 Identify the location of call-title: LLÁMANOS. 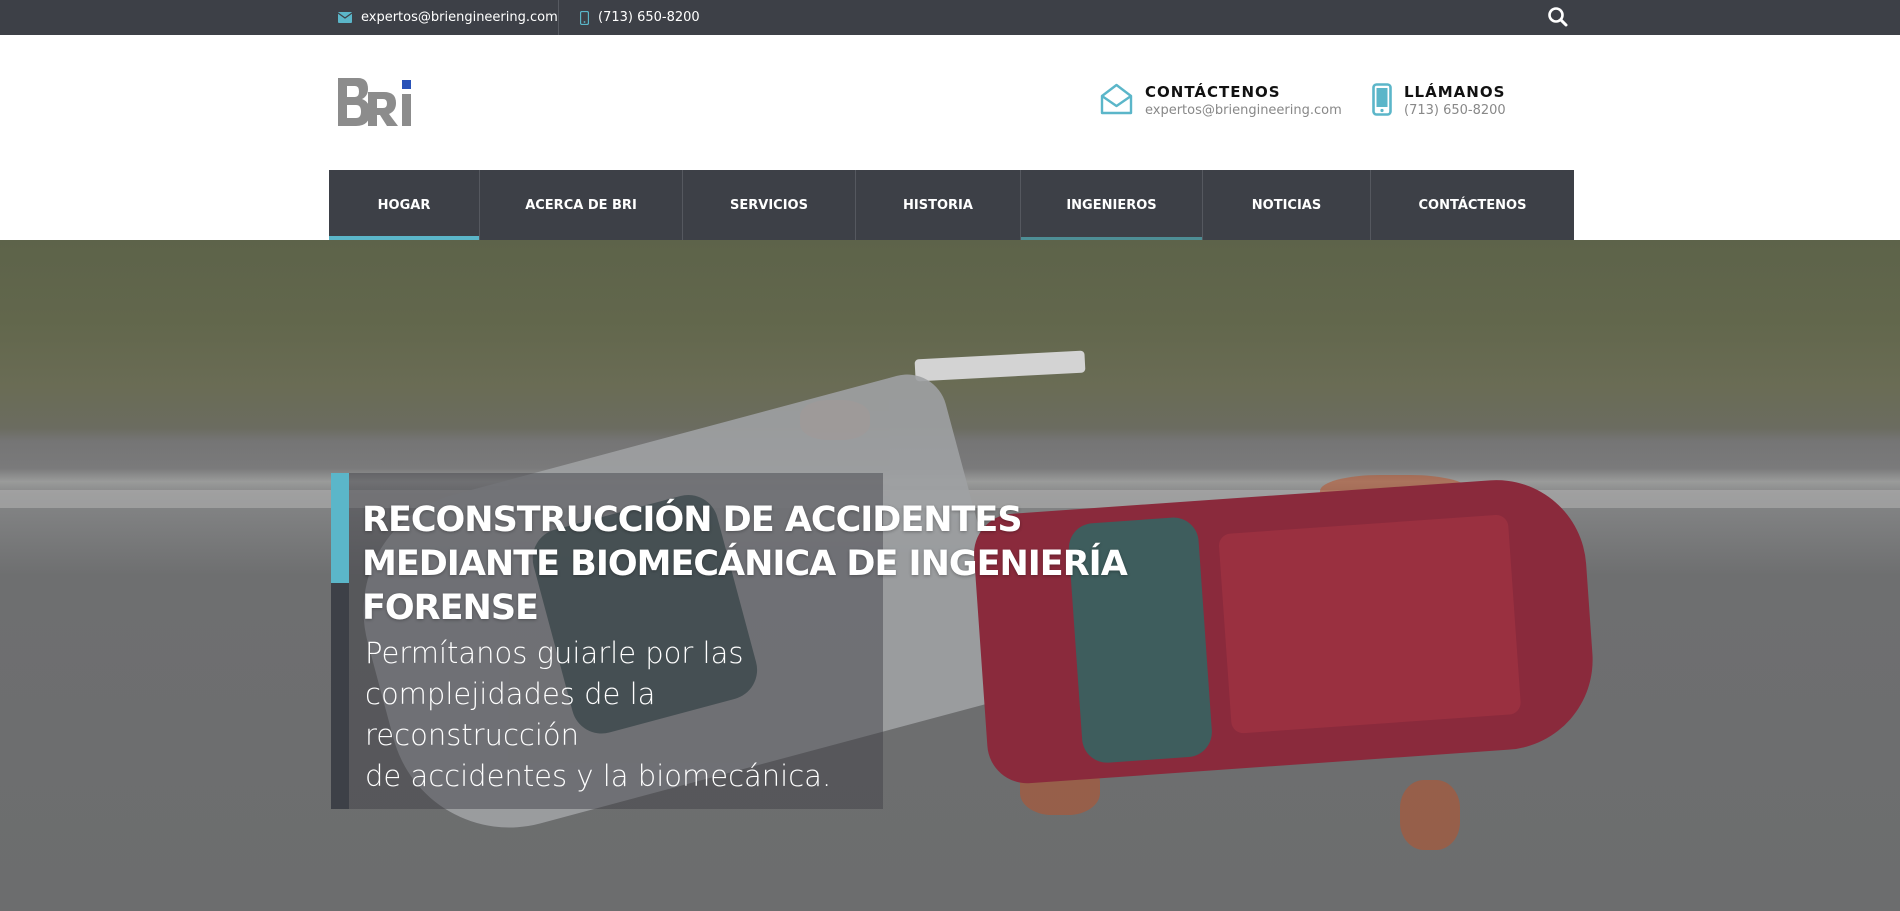
(1455, 92).